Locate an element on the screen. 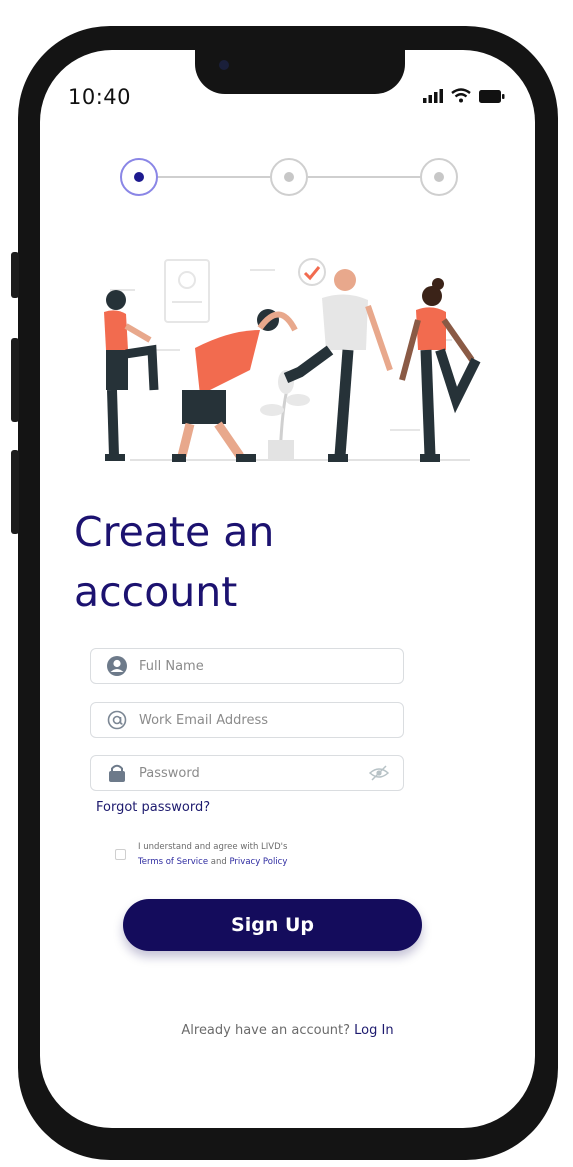  forgot-password-link: Forgot password? is located at coordinates (153, 807).